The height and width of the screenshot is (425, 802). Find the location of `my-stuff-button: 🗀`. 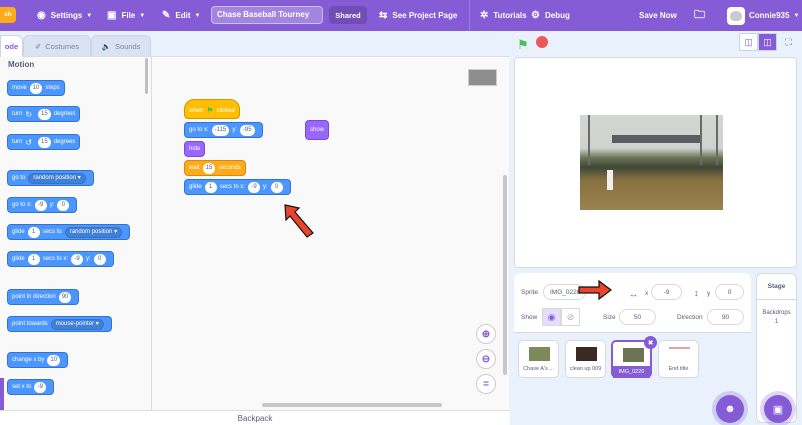

my-stuff-button: 🗀 is located at coordinates (699, 15).